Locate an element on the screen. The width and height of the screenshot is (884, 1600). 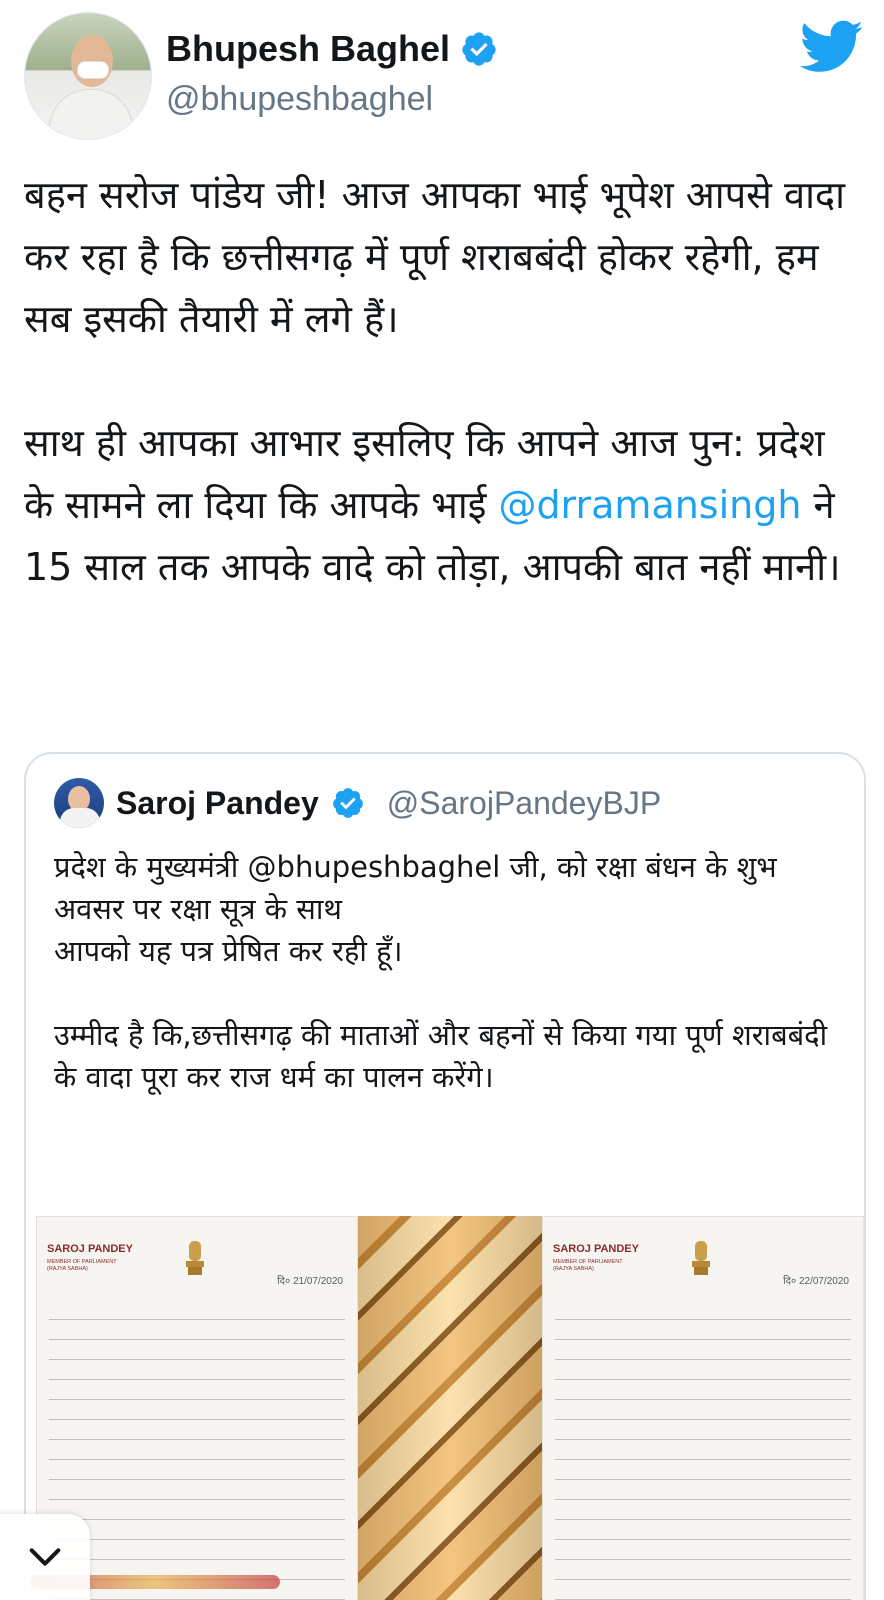
twitter-bird-icon is located at coordinates (831, 46).